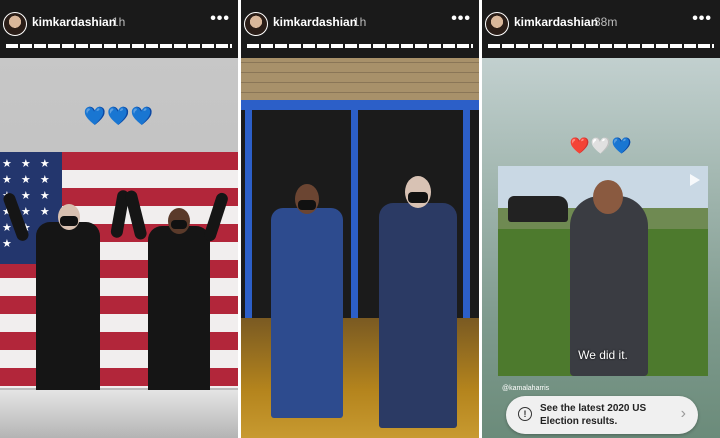  I want to click on story-time: 38m, so click(606, 22).